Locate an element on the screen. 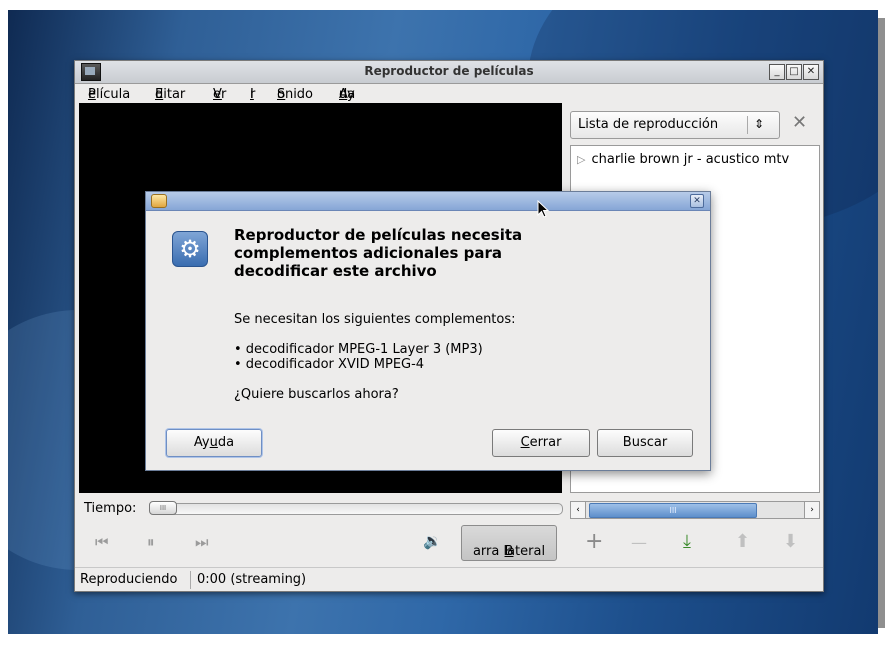 The image size is (885, 646). playlist-hscrollbar: ‹ III › is located at coordinates (695, 510).